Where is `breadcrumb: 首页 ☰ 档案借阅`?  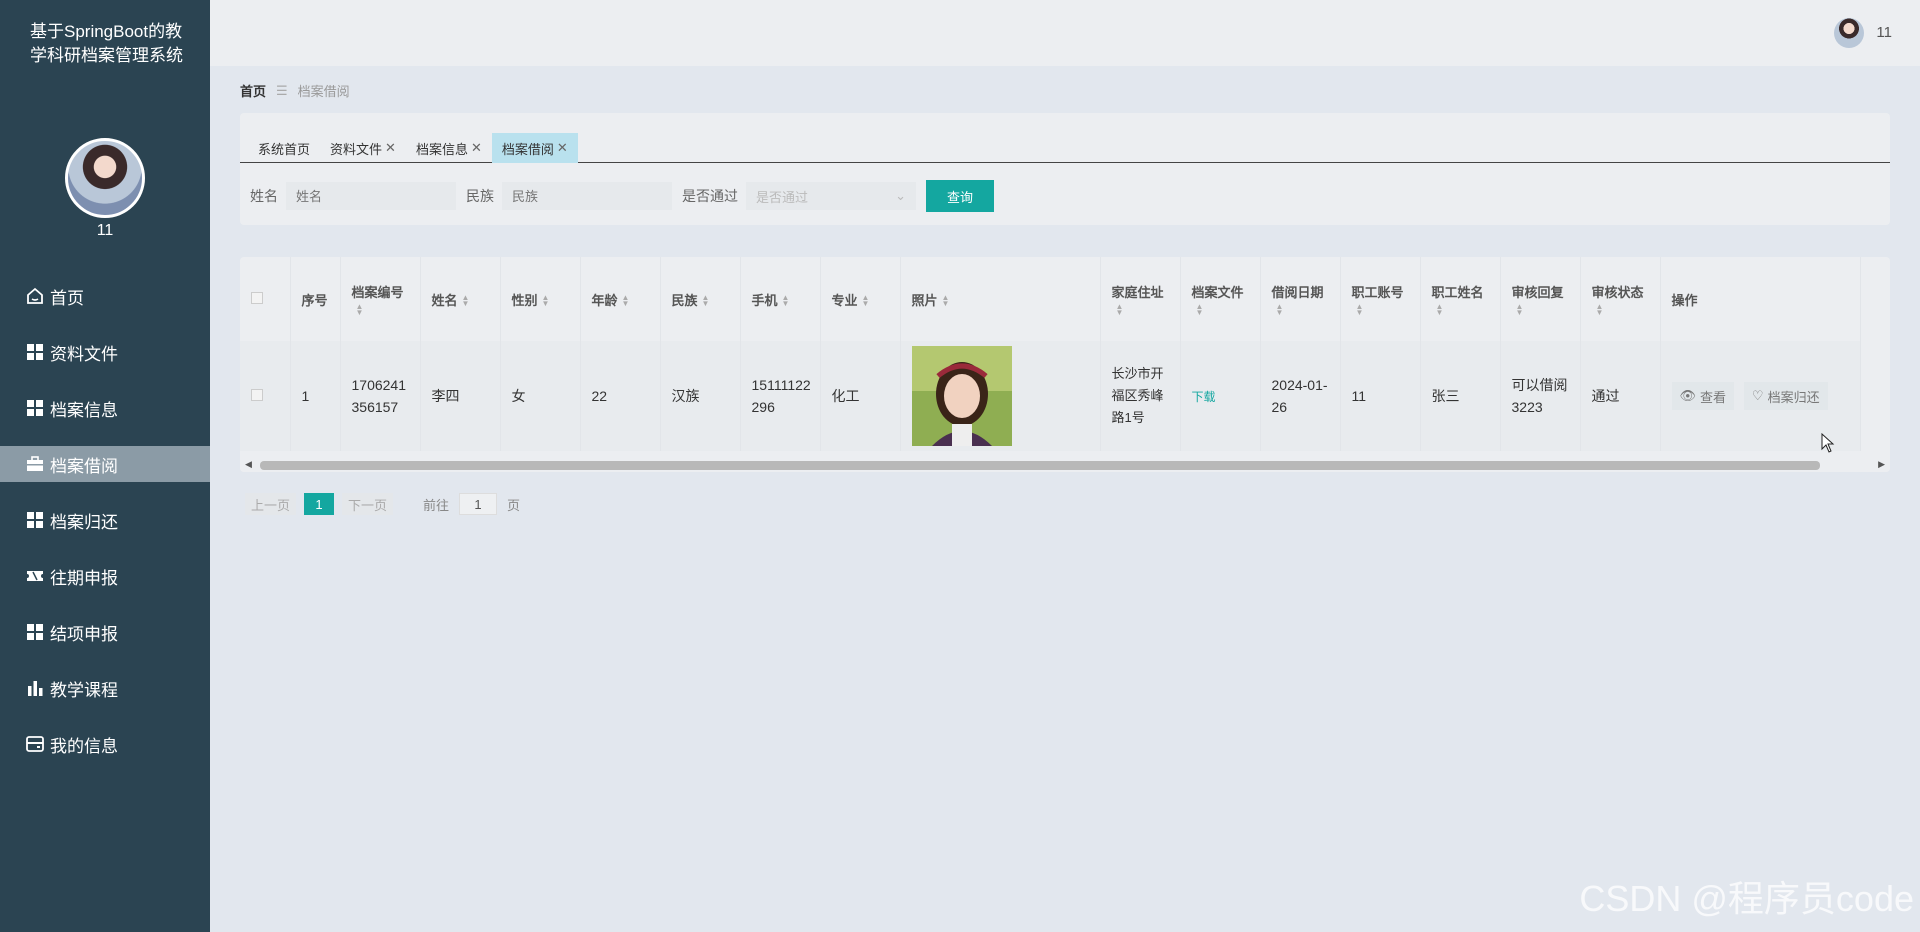
breadcrumb: 首页 ☰ 档案借阅 is located at coordinates (295, 90).